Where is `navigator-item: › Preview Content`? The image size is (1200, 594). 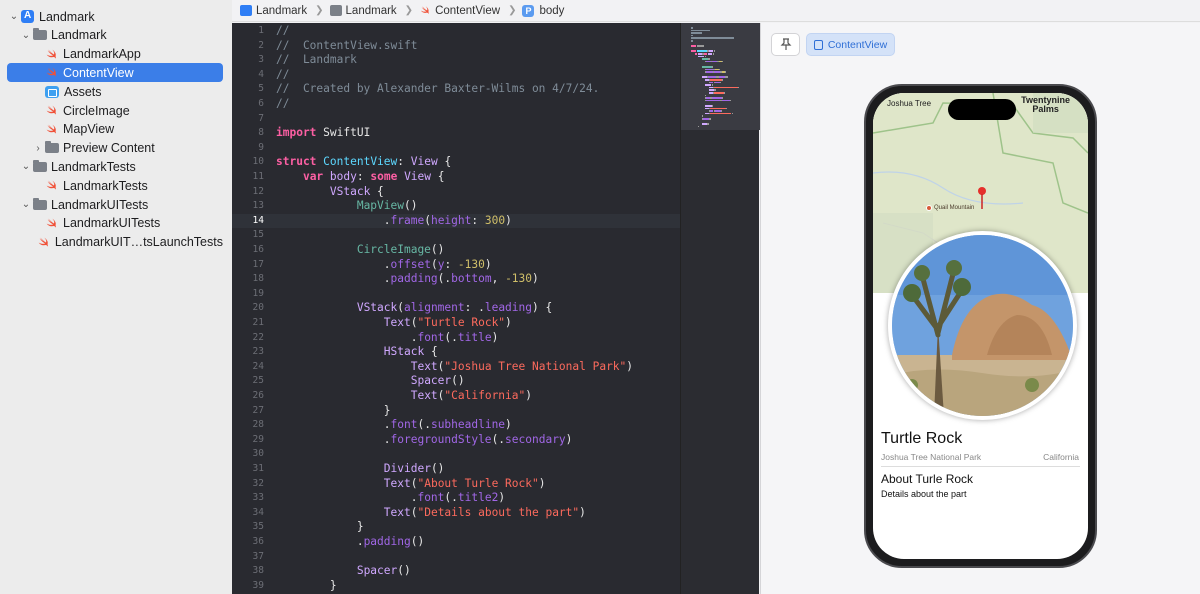
navigator-item: › Preview Content is located at coordinates (115, 148).